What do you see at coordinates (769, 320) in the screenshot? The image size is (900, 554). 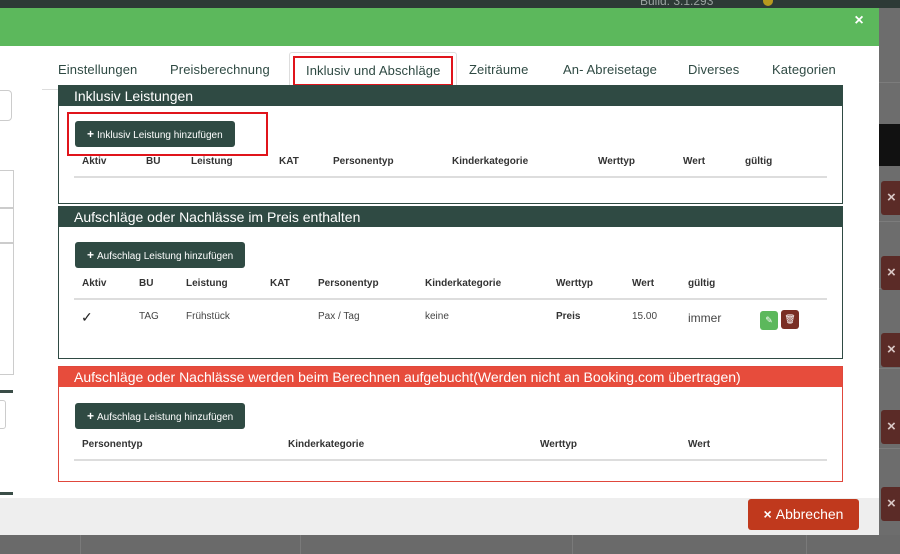 I see `edit-icon: ✎` at bounding box center [769, 320].